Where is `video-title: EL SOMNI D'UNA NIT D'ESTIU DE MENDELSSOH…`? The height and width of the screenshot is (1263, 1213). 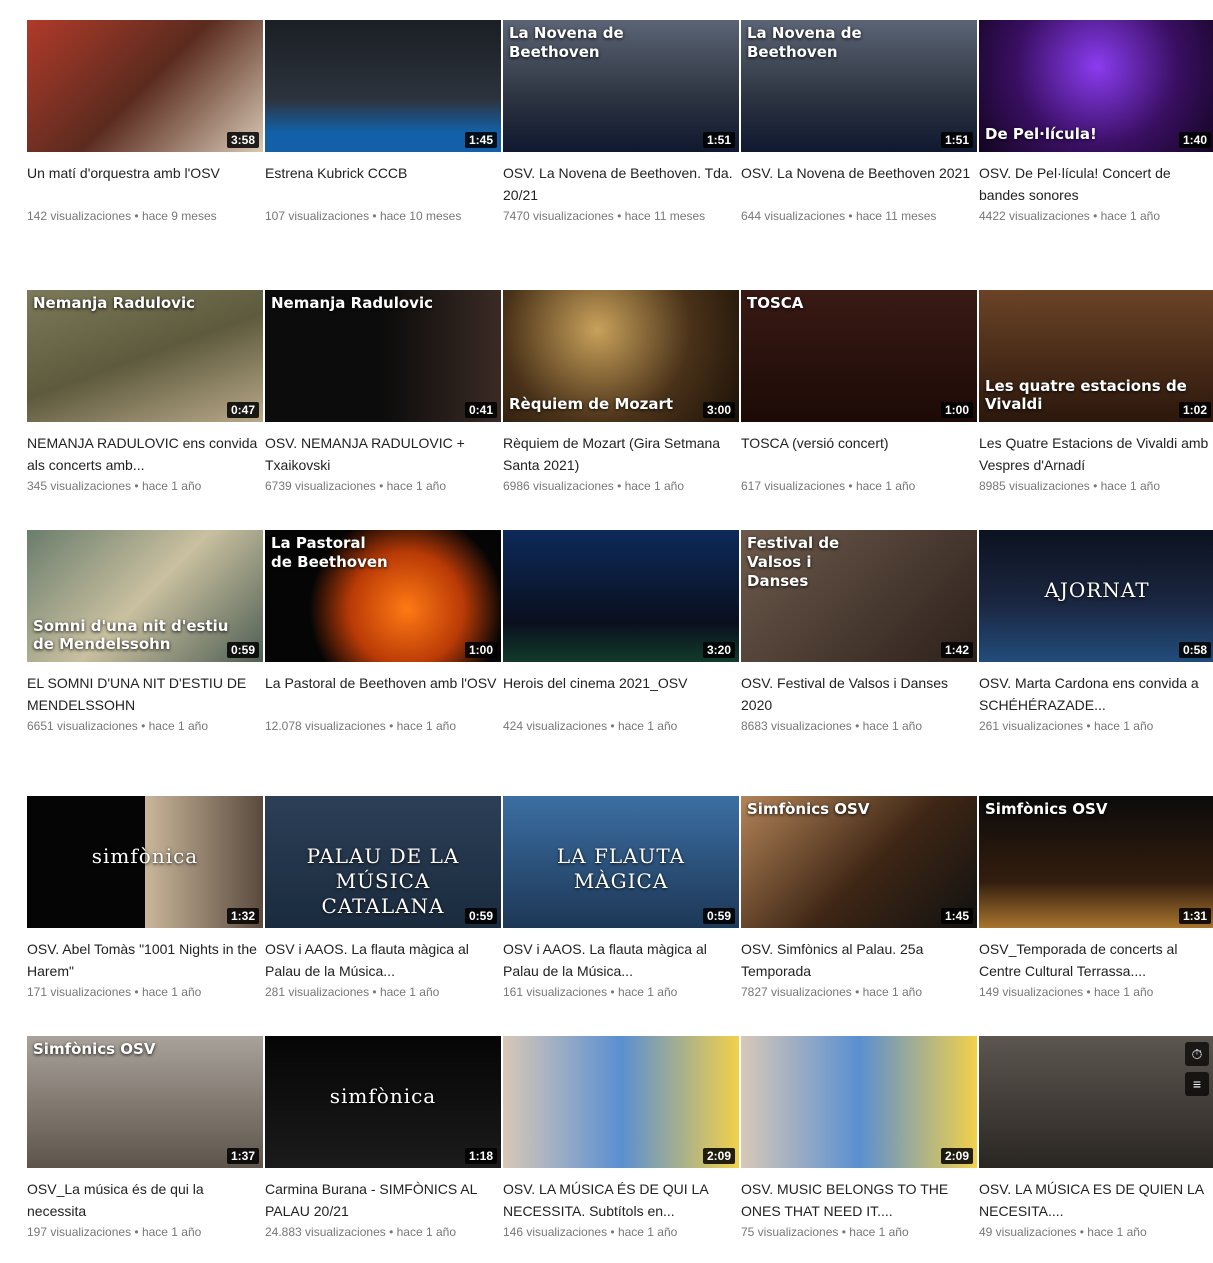
video-title: EL SOMNI D'UNA NIT D'ESTIU DE MENDELSSOH… is located at coordinates (145, 694).